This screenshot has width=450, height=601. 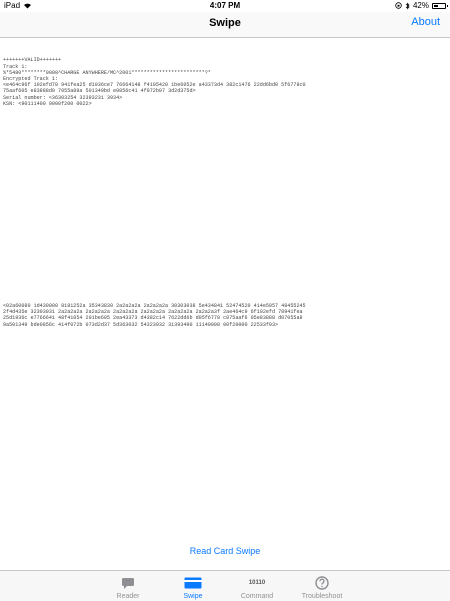 I want to click on tab-bar: Reader Swipe 10110 Command Troubleshoot, so click(x=225, y=585).